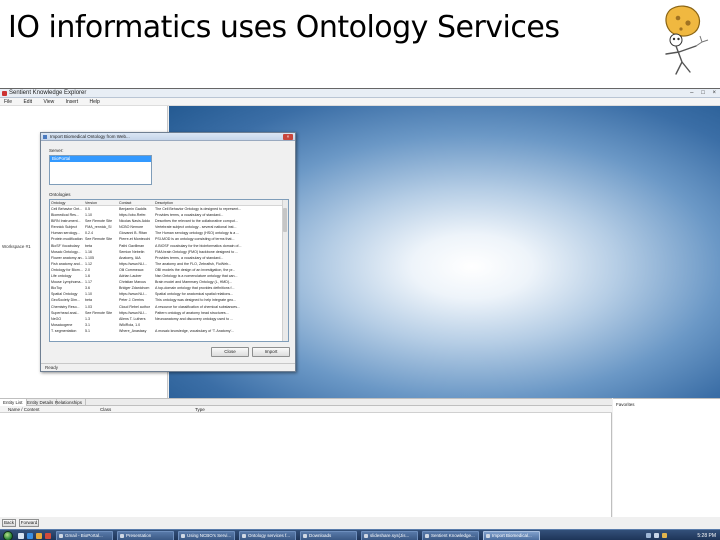 This screenshot has height=540, width=720. I want to click on forward-button: Forward, so click(29, 523).